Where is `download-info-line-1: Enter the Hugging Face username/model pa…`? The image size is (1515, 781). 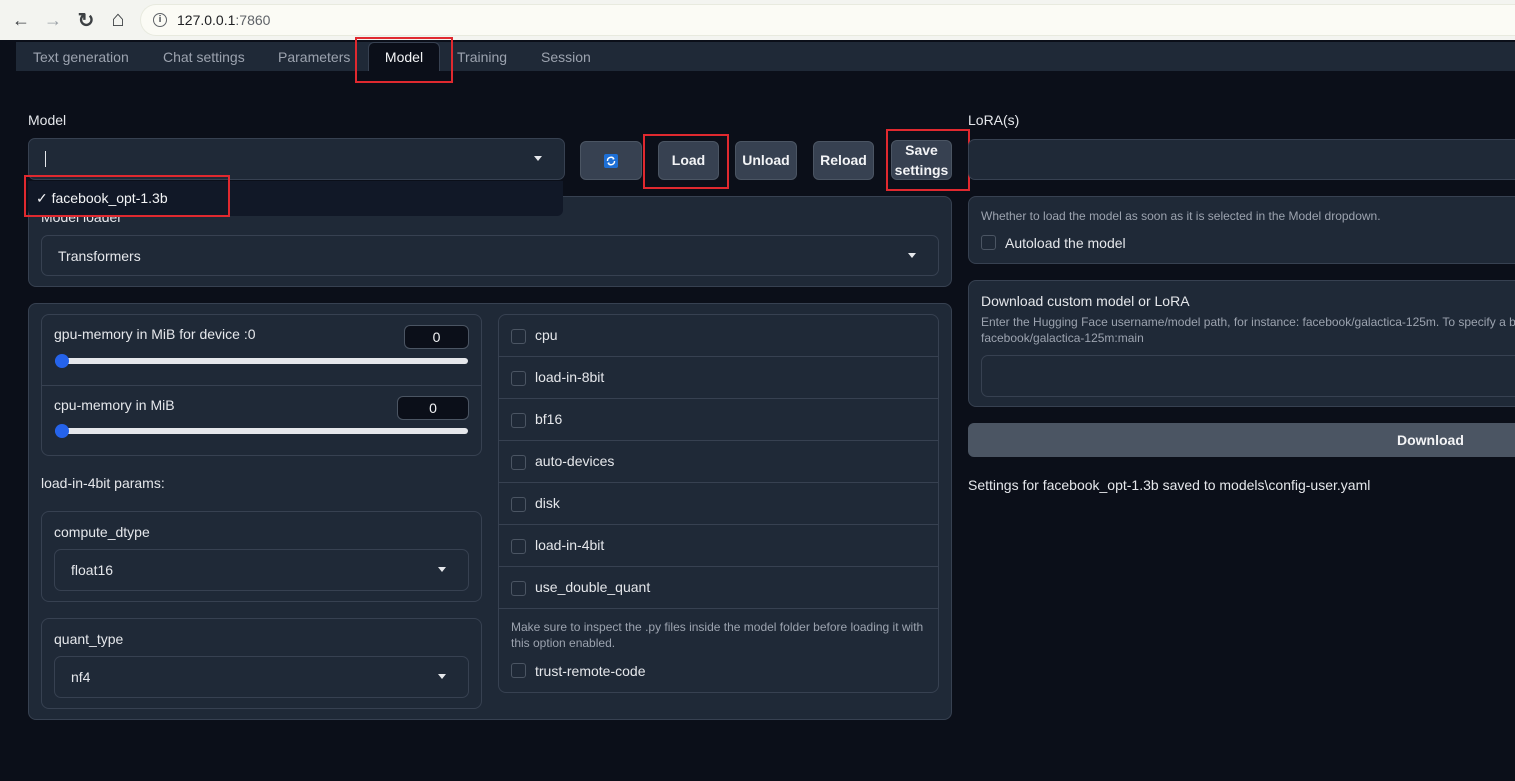 download-info-line-1: Enter the Hugging Face username/model pa… is located at coordinates (1248, 322).